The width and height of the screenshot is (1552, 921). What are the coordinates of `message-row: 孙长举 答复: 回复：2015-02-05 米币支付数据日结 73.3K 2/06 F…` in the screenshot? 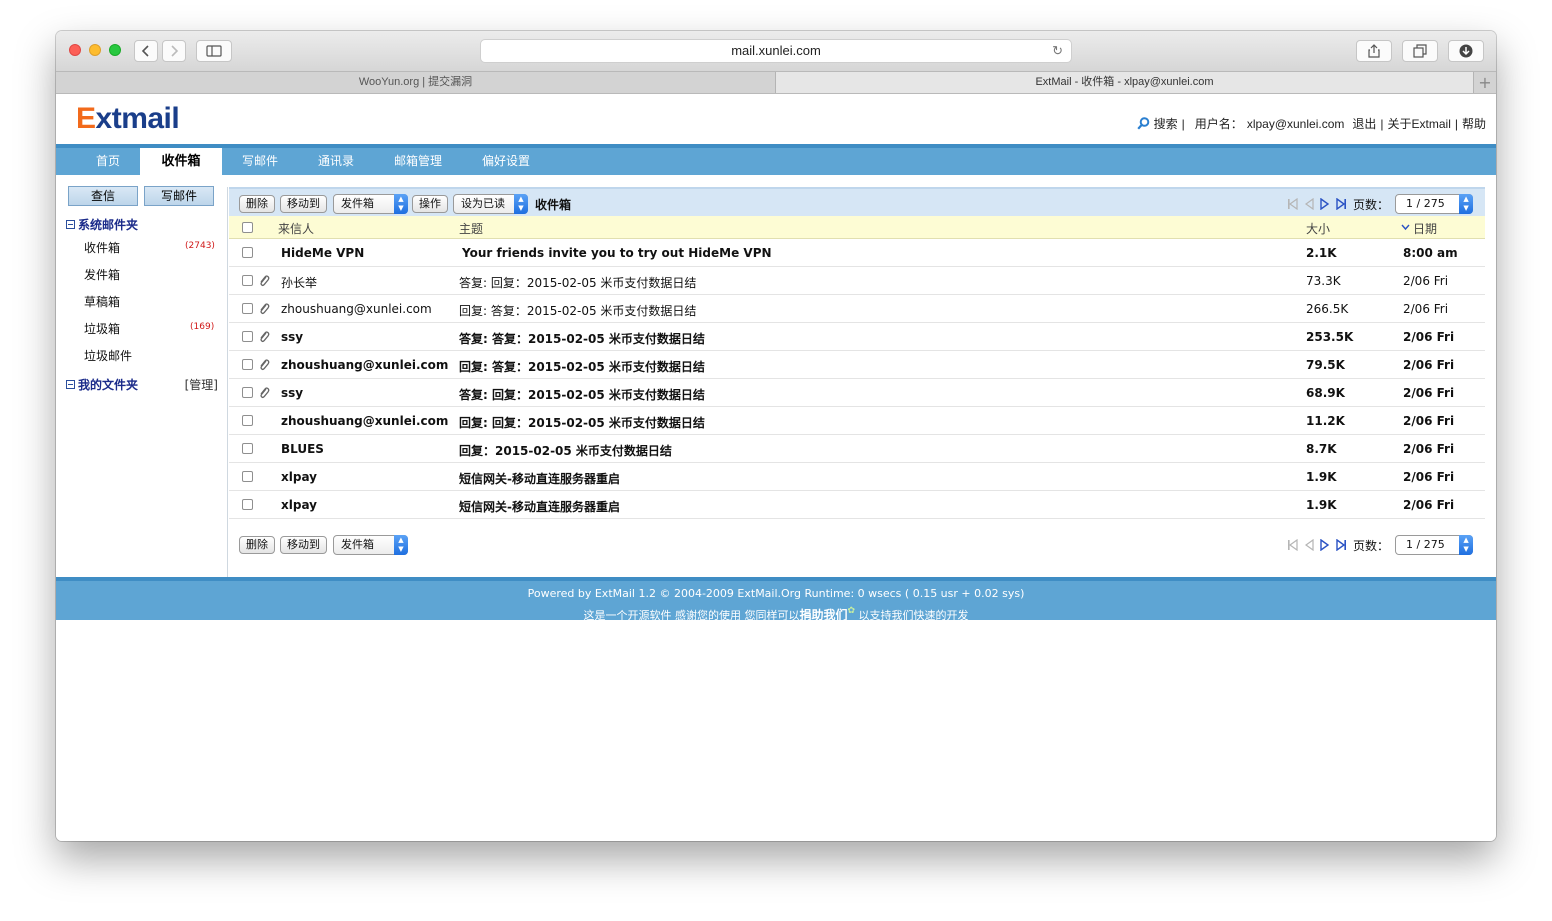 It's located at (857, 281).